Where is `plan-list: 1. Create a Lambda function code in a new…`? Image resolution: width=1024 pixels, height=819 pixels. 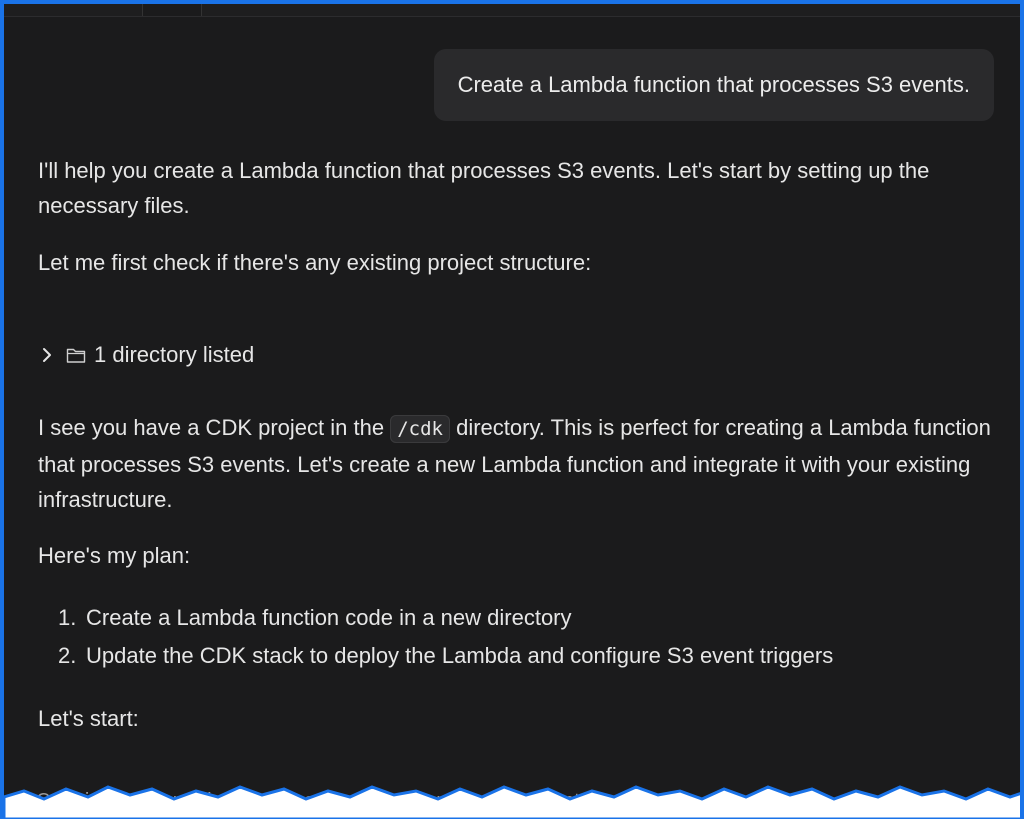 plan-list: 1. Create a Lambda function code in a new… is located at coordinates (445, 637).